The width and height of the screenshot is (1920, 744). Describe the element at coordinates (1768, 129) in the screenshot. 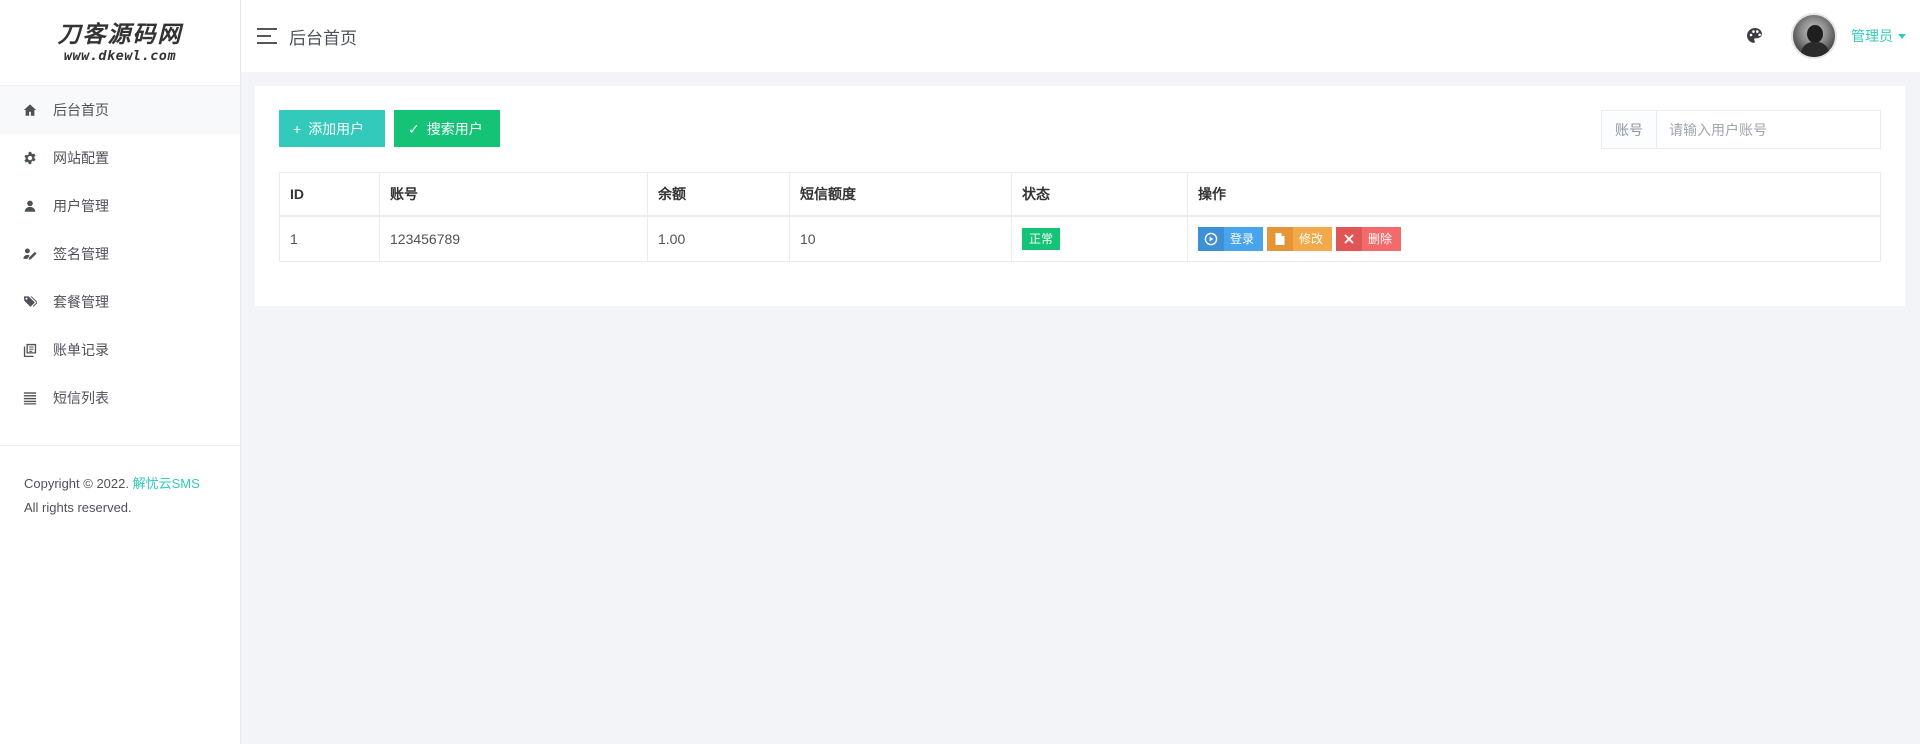

I see `account-search-input` at that location.